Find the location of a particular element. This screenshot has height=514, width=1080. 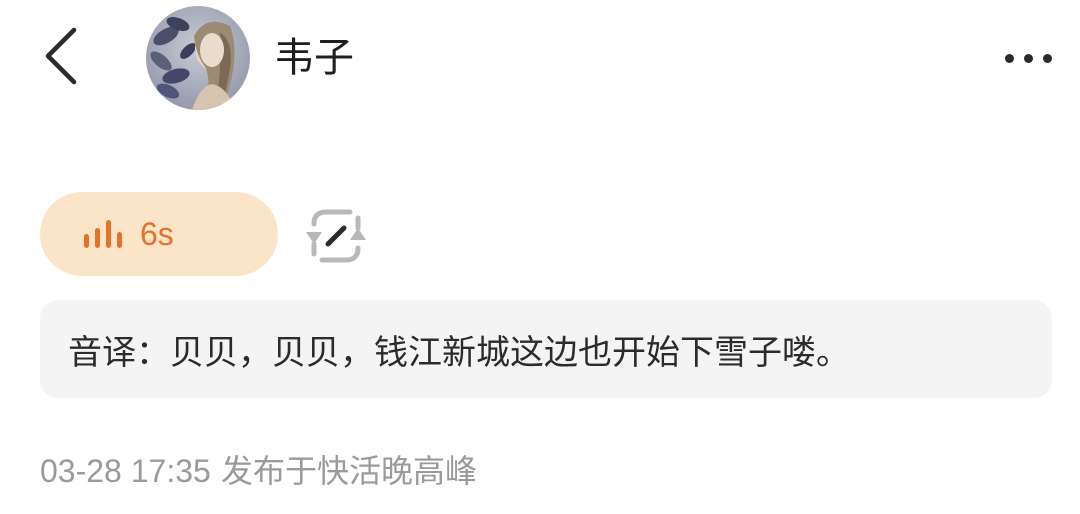

edit-refresh-icon is located at coordinates (336, 236).